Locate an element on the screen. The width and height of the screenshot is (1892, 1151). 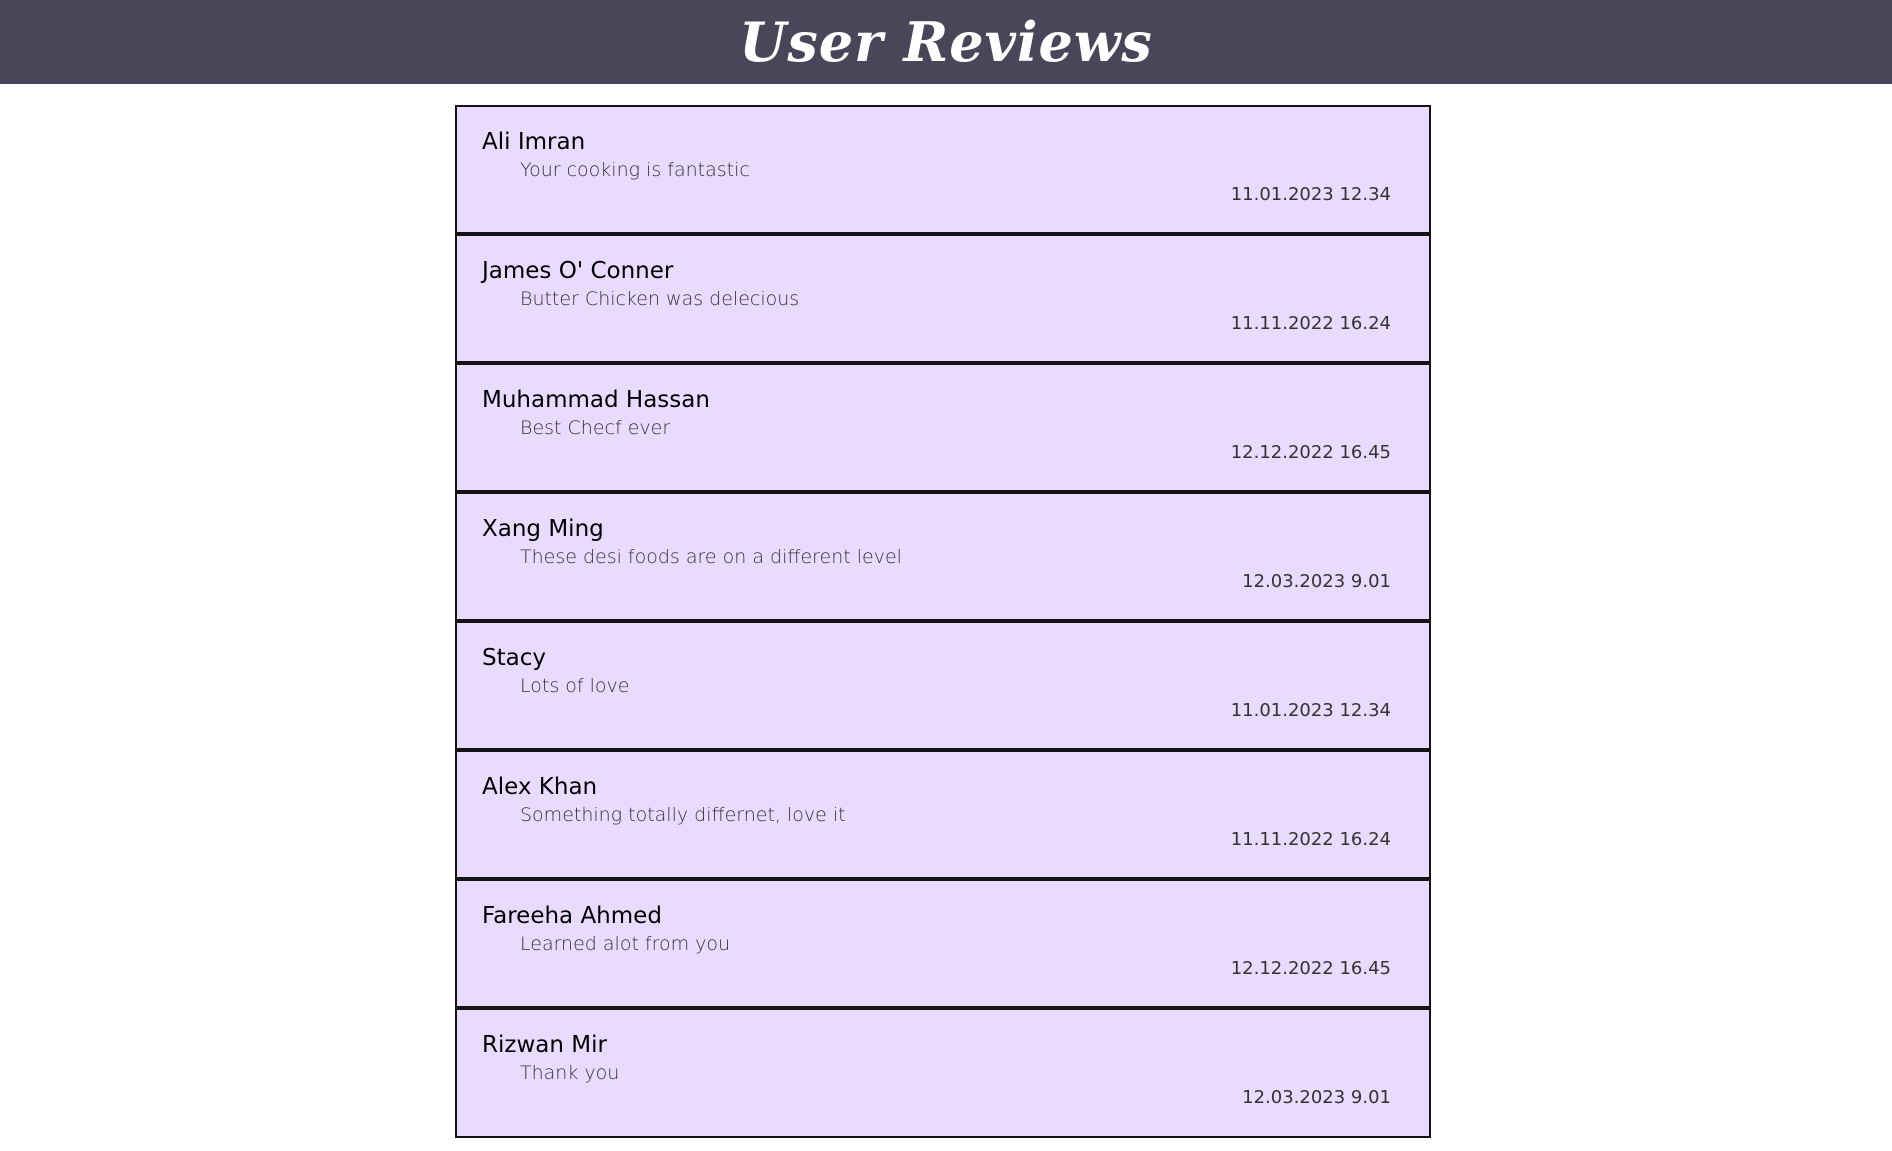
review-text: Learned alot from you is located at coordinates (625, 944).